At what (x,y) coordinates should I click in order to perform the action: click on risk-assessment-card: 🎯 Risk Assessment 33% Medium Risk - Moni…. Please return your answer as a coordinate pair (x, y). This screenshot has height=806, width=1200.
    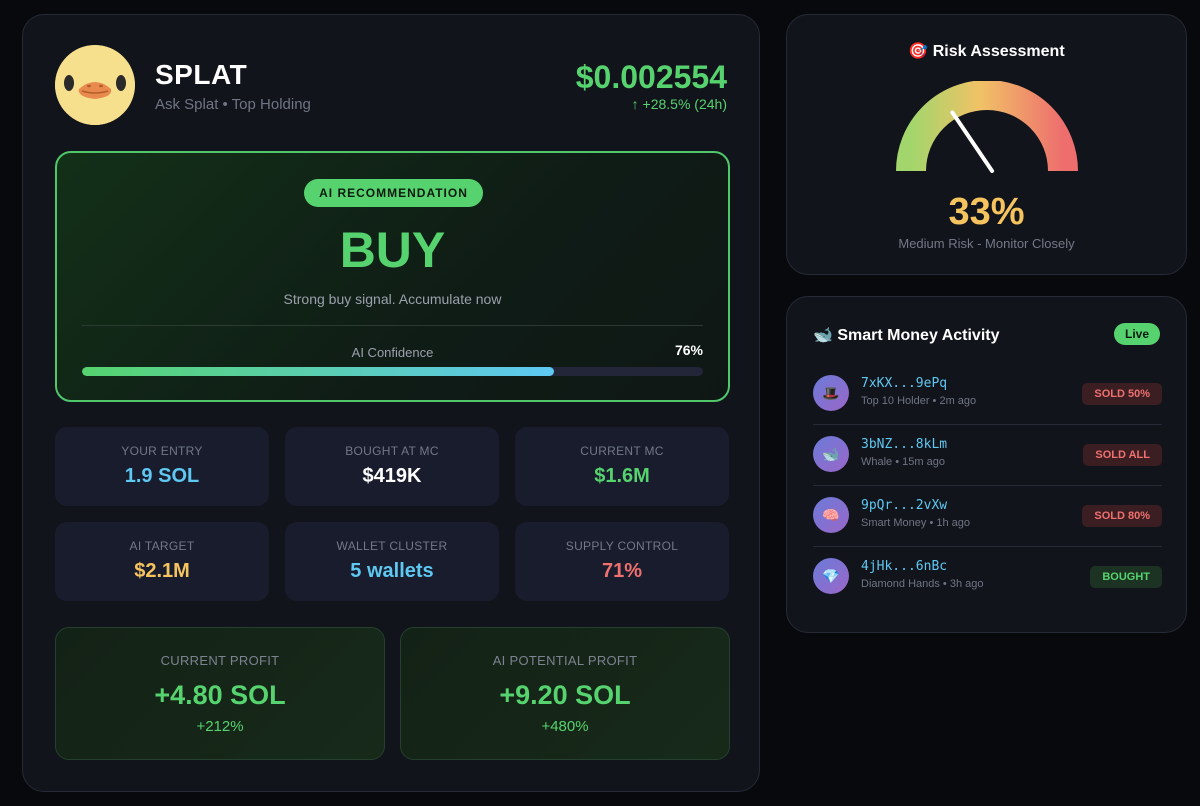
    Looking at the image, I should click on (986, 144).